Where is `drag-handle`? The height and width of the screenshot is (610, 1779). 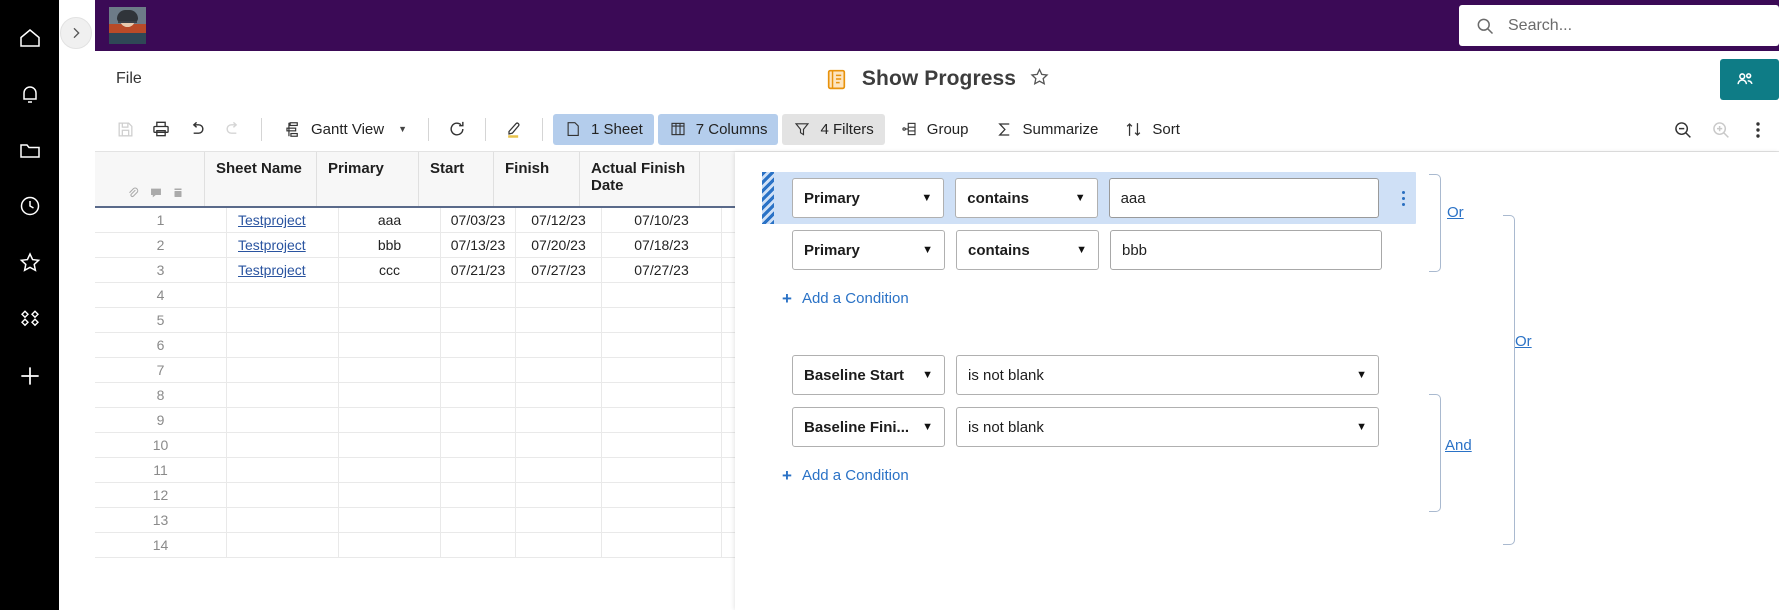
drag-handle is located at coordinates (768, 198).